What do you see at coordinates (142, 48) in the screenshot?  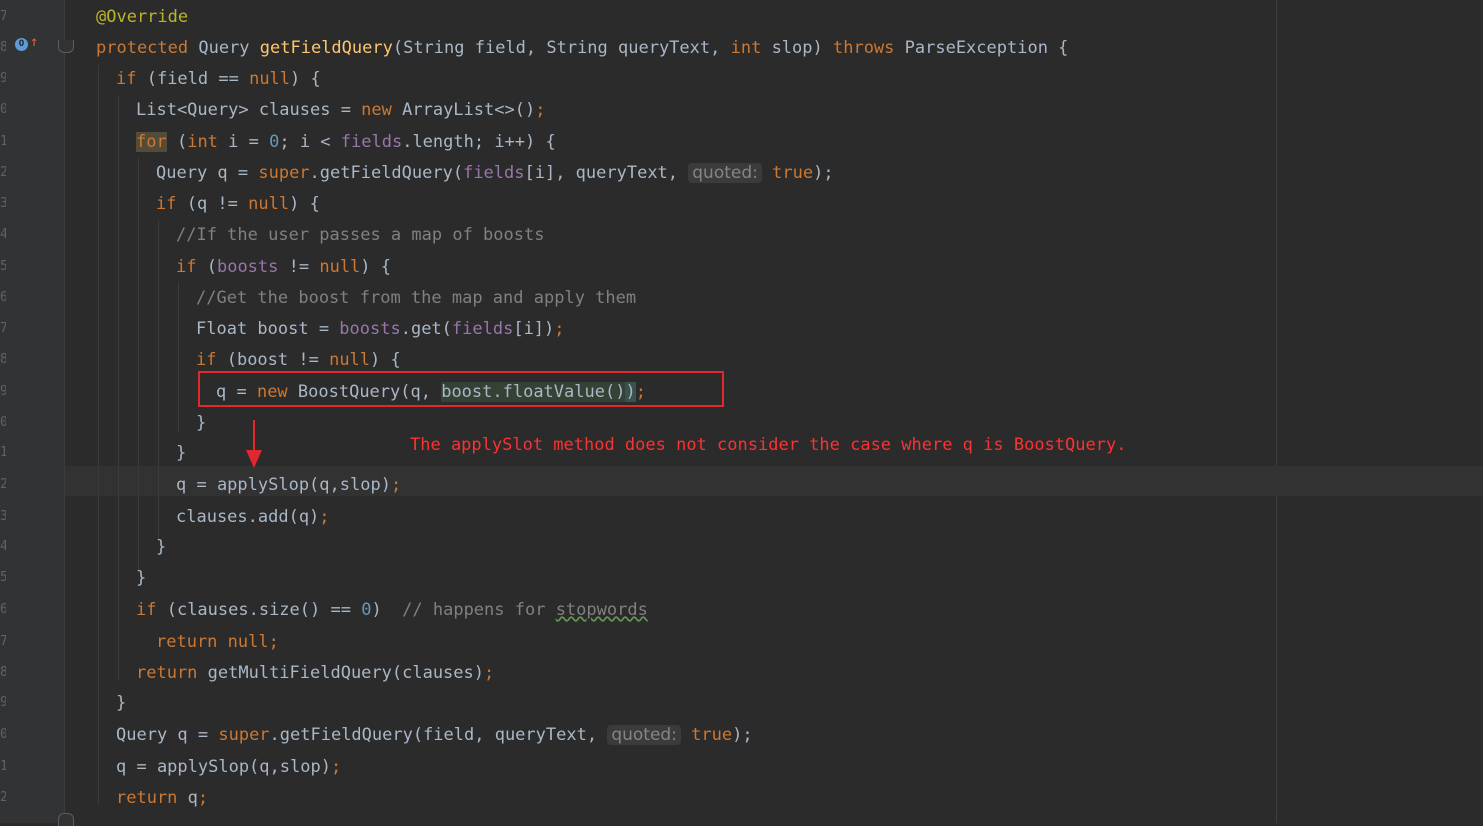 I see `keyword-token: protected` at bounding box center [142, 48].